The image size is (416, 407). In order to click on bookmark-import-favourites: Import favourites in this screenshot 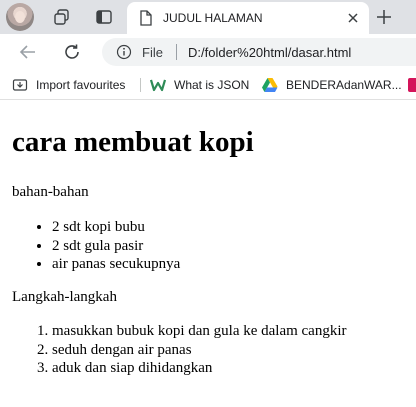, I will do `click(68, 85)`.